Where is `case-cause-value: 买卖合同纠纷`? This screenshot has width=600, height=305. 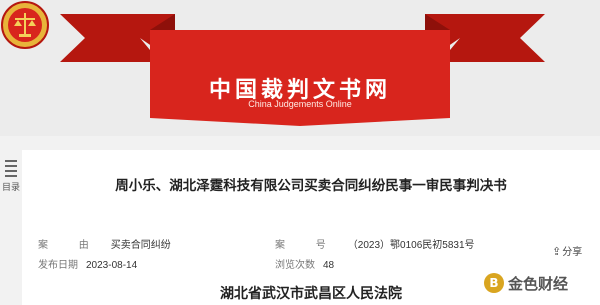 case-cause-value: 买卖合同纠纷 is located at coordinates (140, 245).